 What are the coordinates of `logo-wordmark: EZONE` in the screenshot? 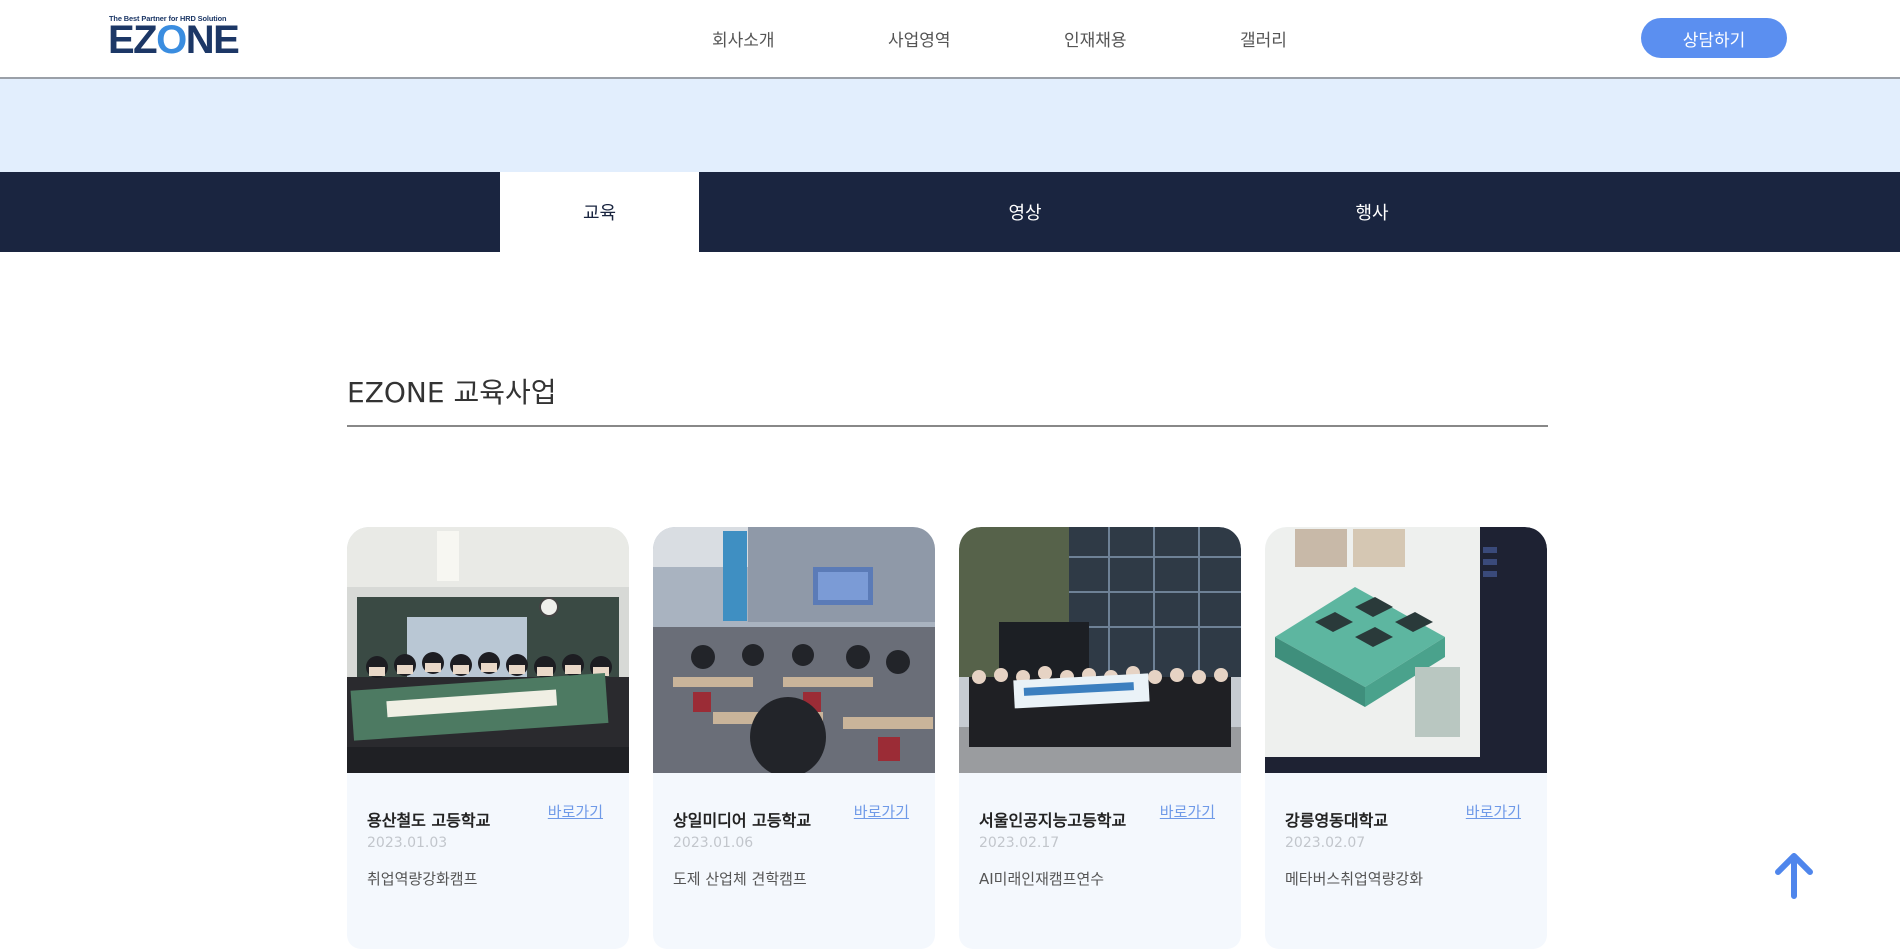 It's located at (174, 40).